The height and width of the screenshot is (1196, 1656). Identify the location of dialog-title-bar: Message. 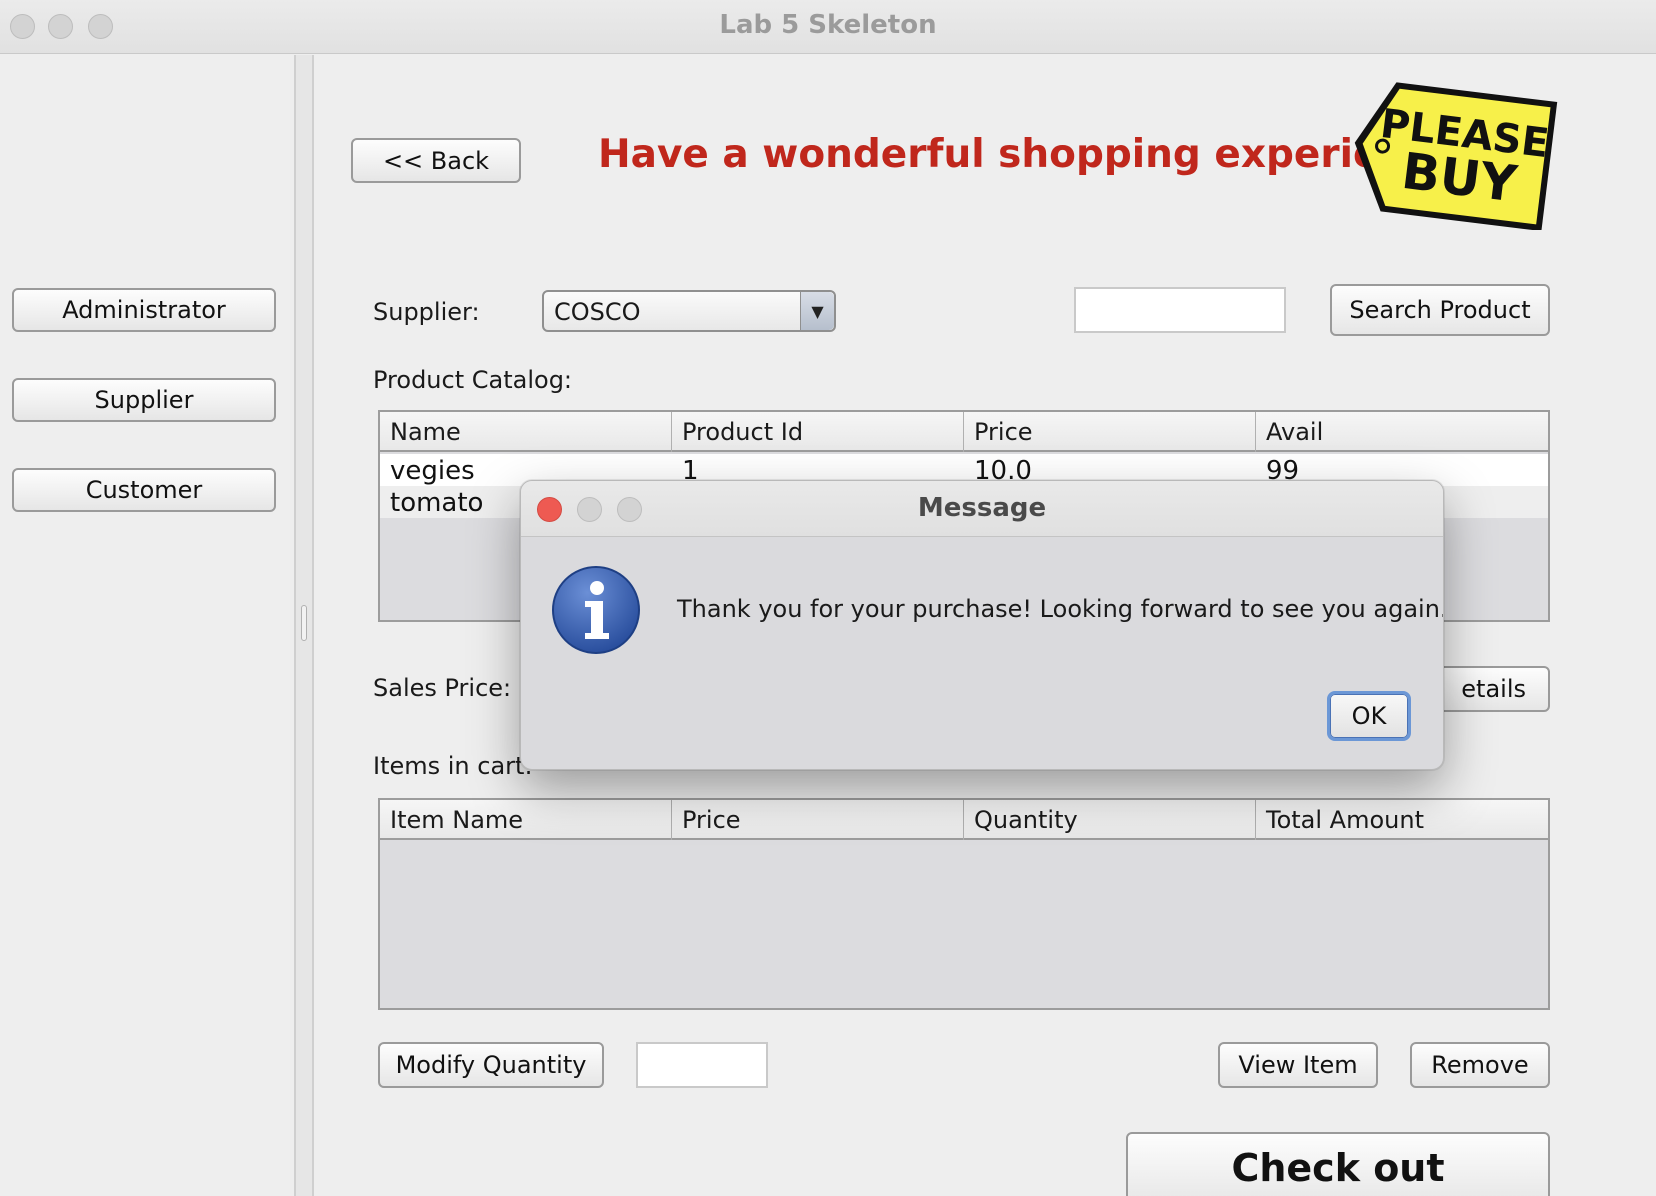
(982, 509).